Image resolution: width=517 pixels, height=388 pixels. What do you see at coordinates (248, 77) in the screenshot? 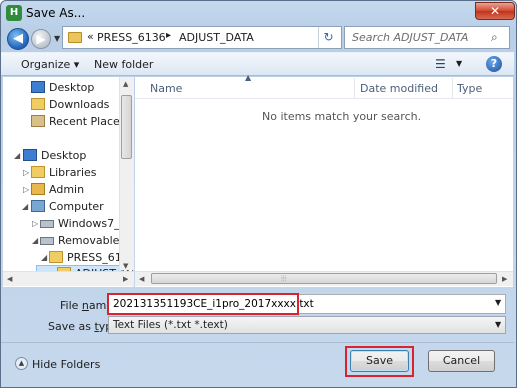
I see `sort-caret-icon: ▲` at bounding box center [248, 77].